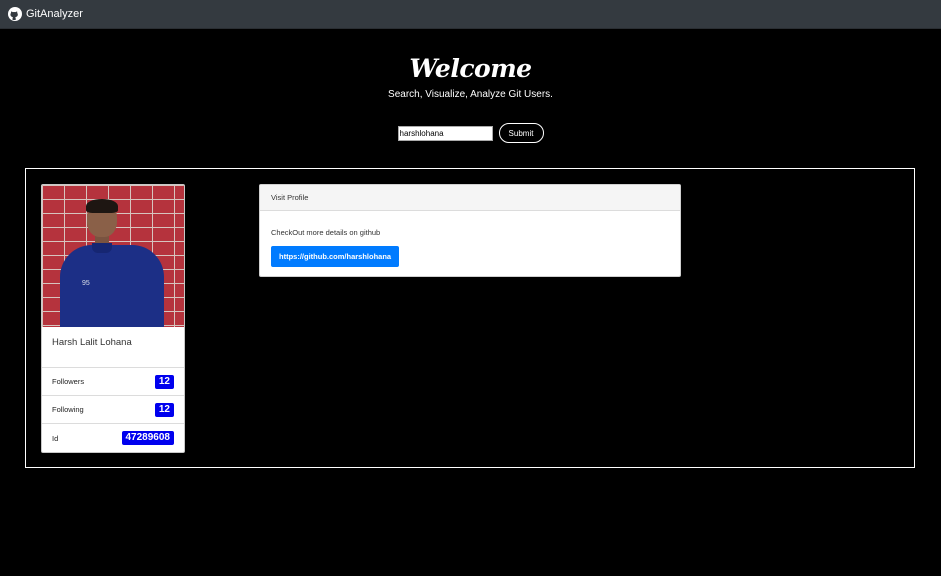 The width and height of the screenshot is (941, 576). What do you see at coordinates (335, 256) in the screenshot?
I see `github-profile-link-button: https://github.com/harshlohana` at bounding box center [335, 256].